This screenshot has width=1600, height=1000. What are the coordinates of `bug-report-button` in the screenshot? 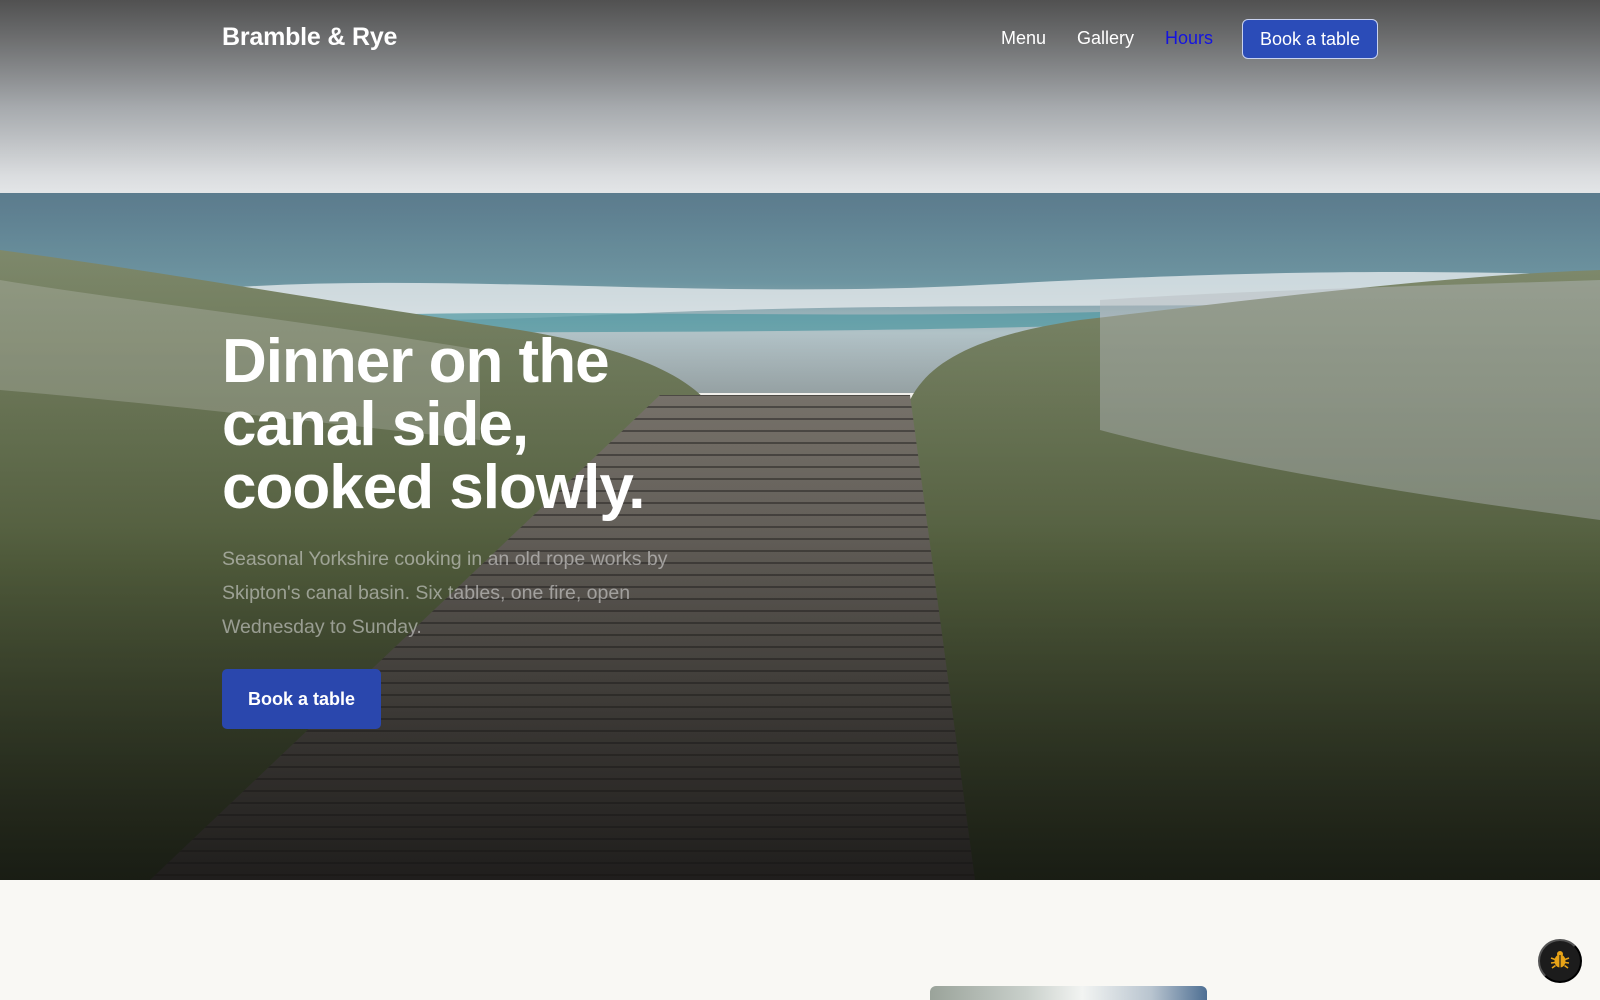 It's located at (1560, 961).